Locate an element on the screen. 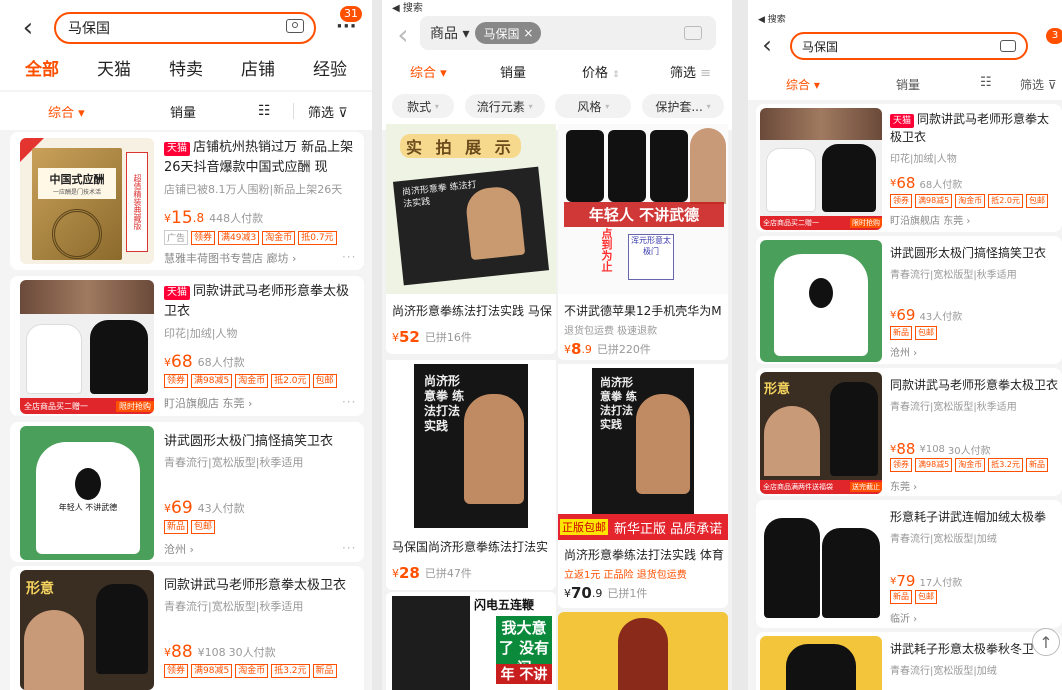  back-to-top-icon: ↑ is located at coordinates (1046, 642).